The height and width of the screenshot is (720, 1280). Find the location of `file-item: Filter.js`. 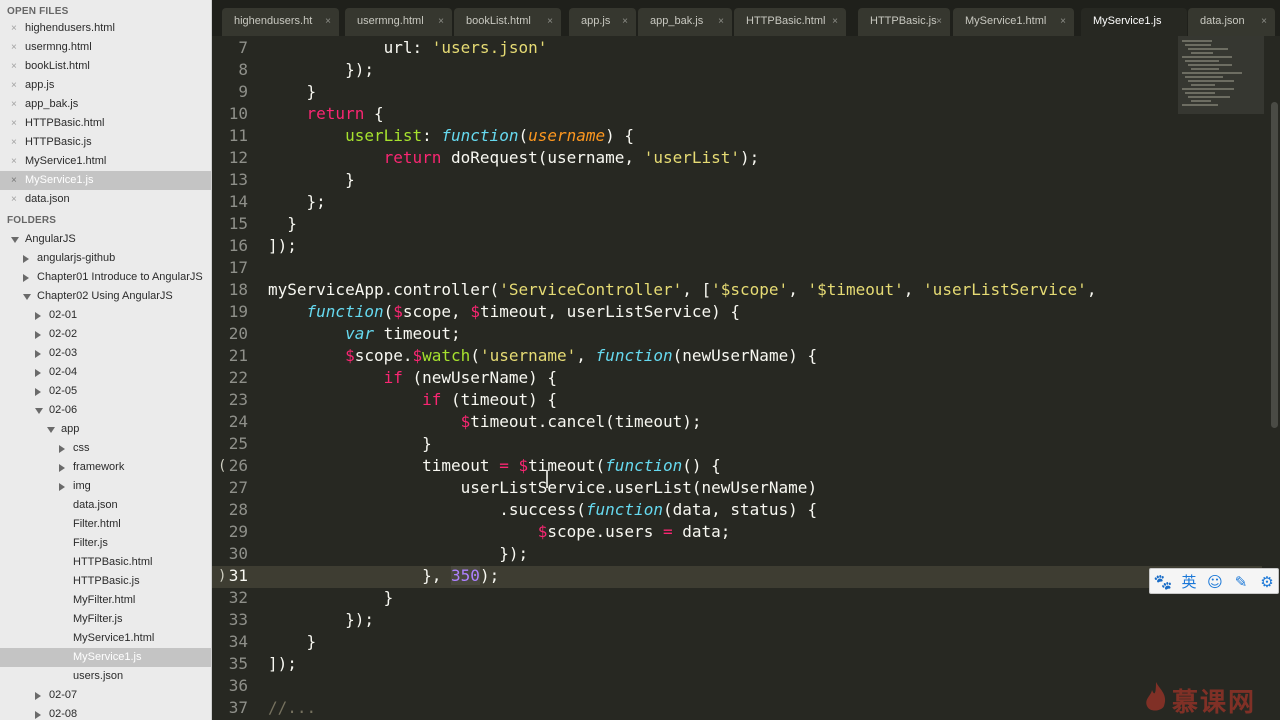

file-item: Filter.js is located at coordinates (90, 543).